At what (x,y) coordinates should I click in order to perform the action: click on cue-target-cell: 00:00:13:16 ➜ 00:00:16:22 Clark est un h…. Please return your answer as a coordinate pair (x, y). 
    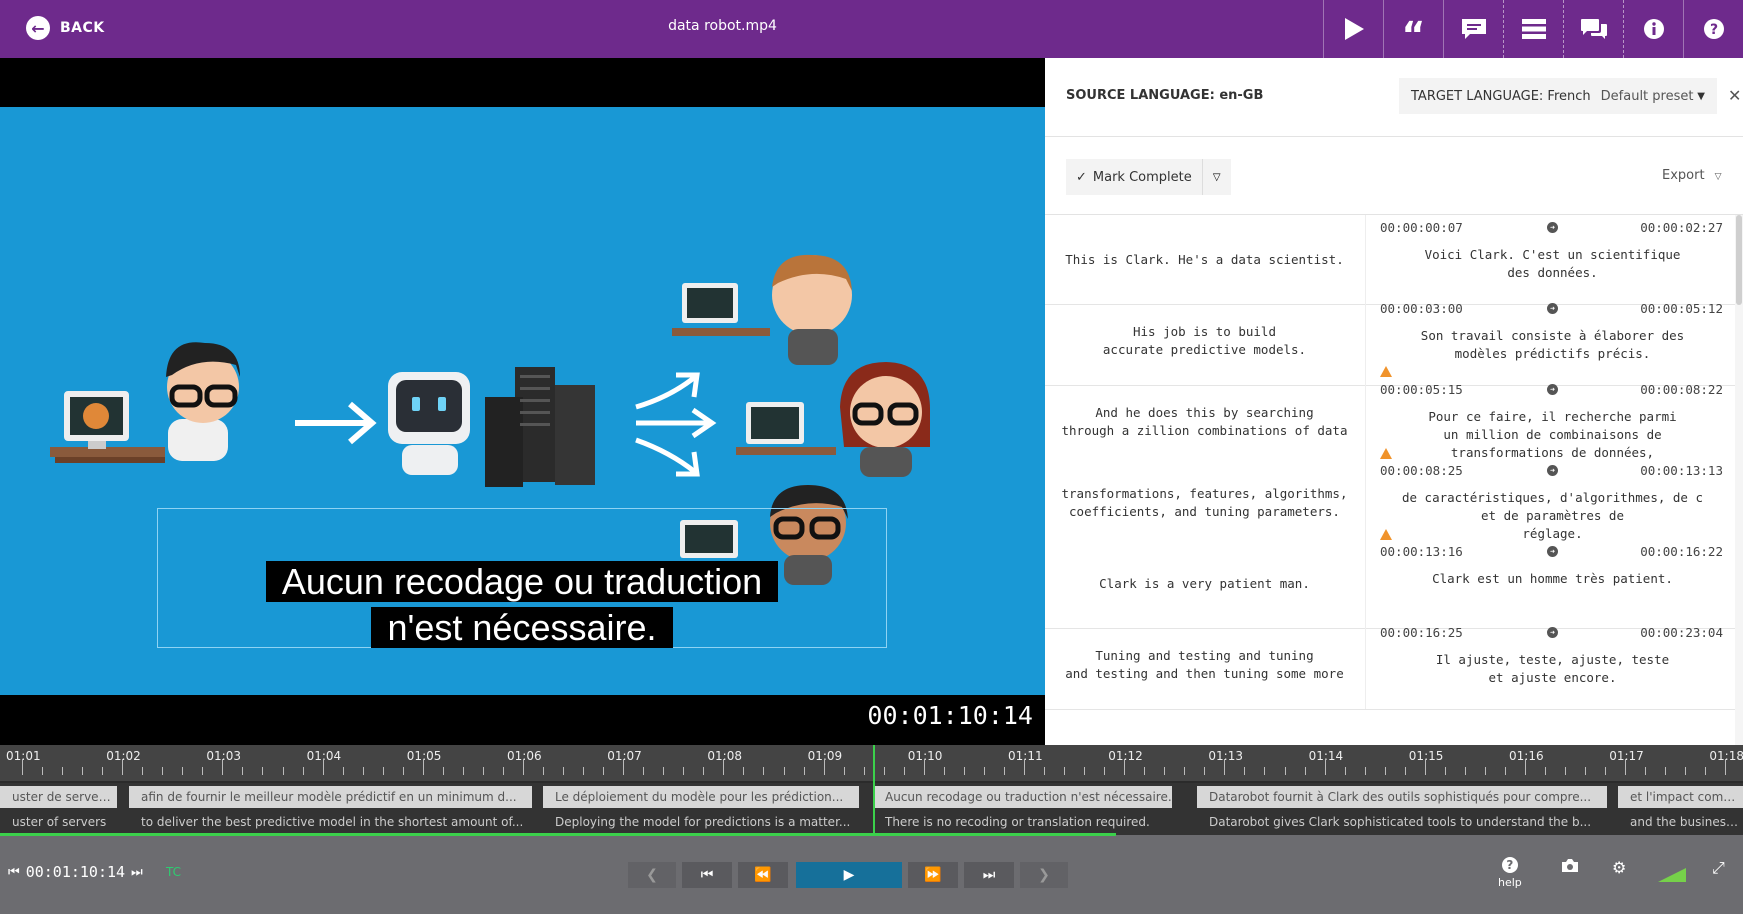
    Looking at the image, I should click on (1550, 583).